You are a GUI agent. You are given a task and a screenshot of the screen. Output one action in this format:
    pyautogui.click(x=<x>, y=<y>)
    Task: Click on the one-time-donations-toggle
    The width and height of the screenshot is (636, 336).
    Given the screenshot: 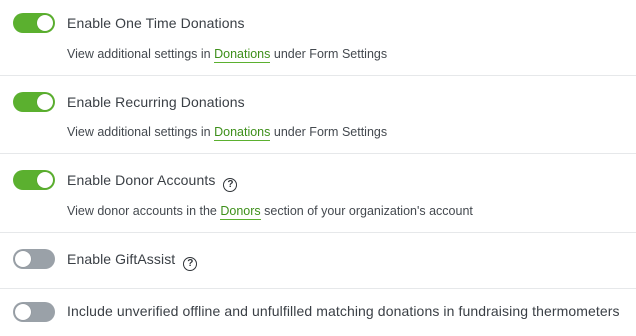 What is the action you would take?
    pyautogui.click(x=34, y=23)
    